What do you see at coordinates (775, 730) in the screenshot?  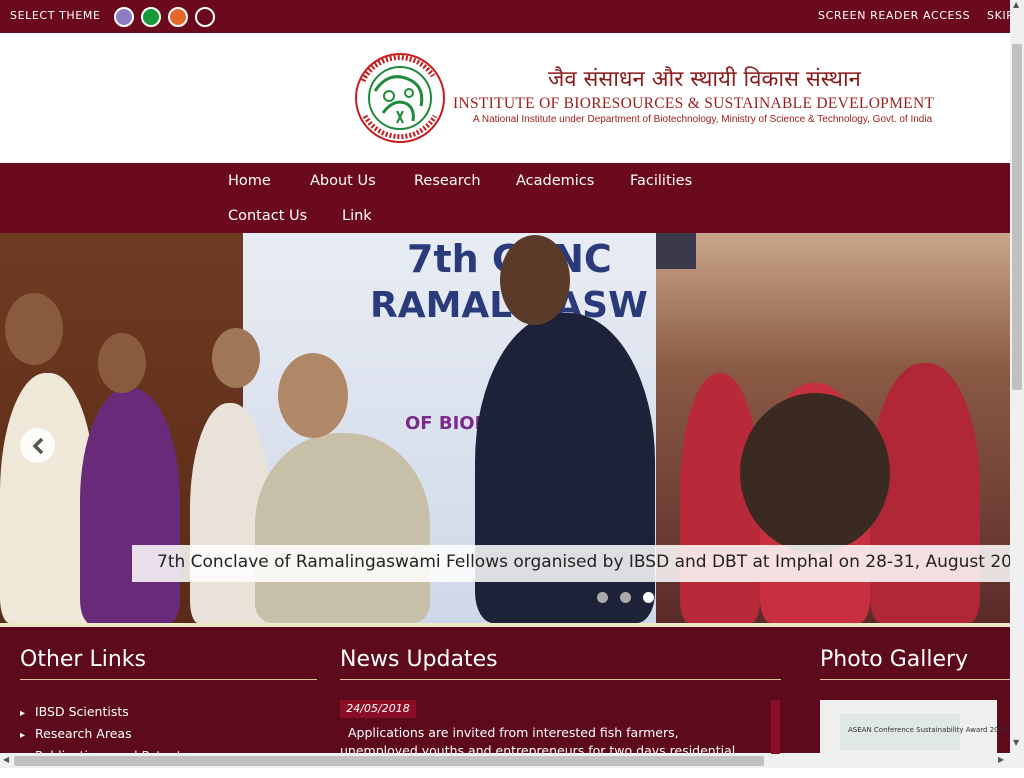 I see `news-scrollbar` at bounding box center [775, 730].